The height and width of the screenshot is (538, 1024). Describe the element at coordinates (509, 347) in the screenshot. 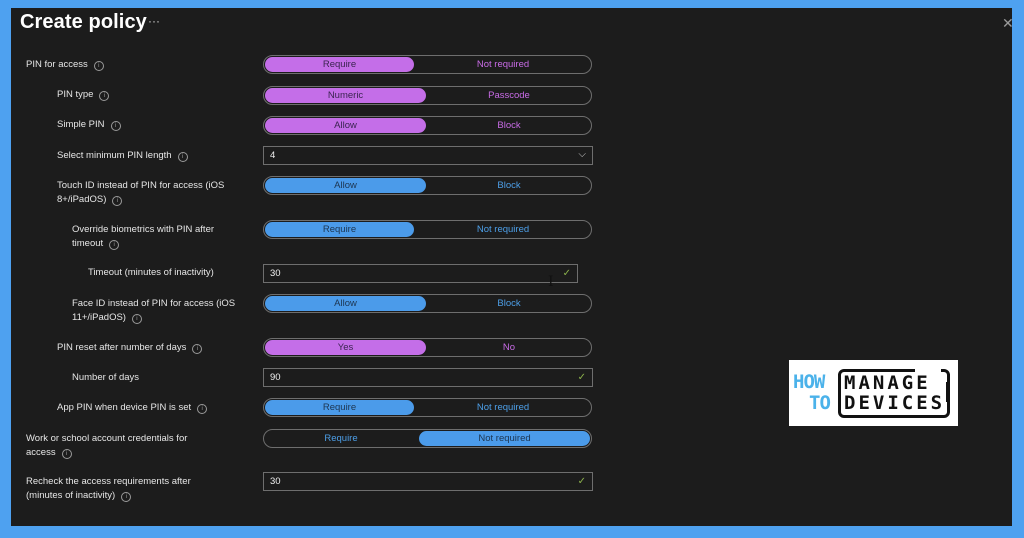

I see `toggle-option-no: No` at that location.